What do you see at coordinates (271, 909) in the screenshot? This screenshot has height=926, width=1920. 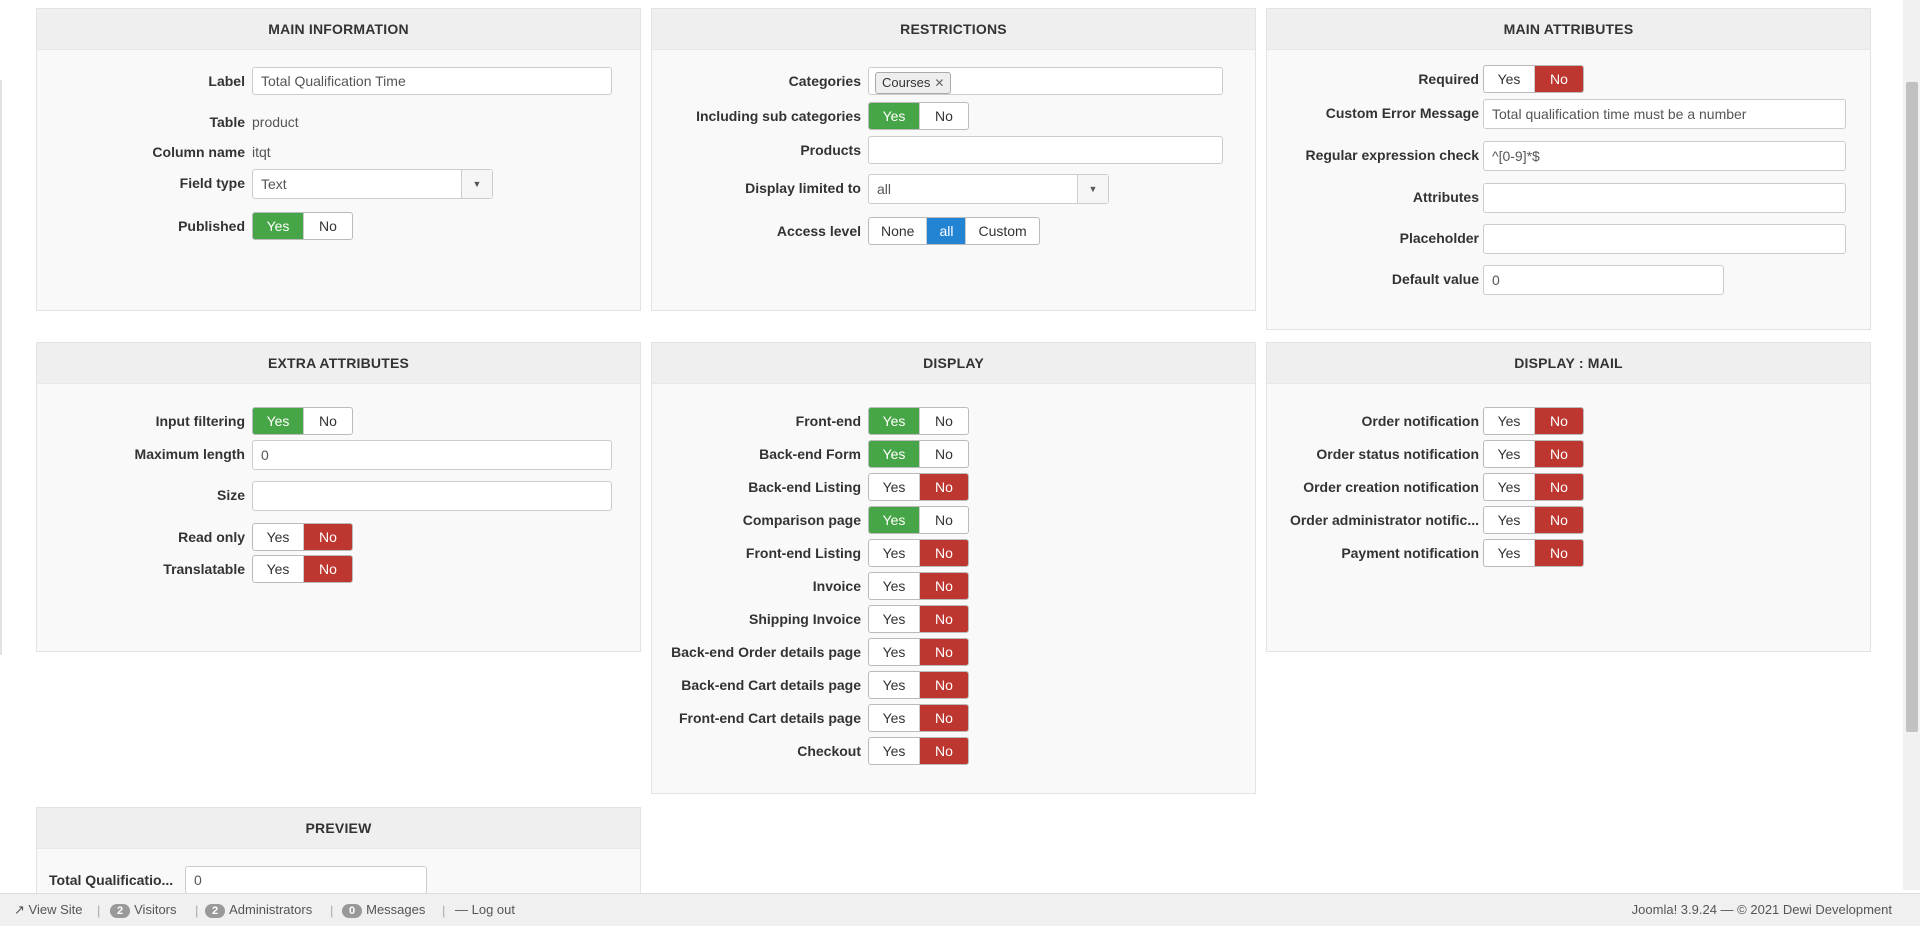 I see `administrators-label: Administrators` at bounding box center [271, 909].